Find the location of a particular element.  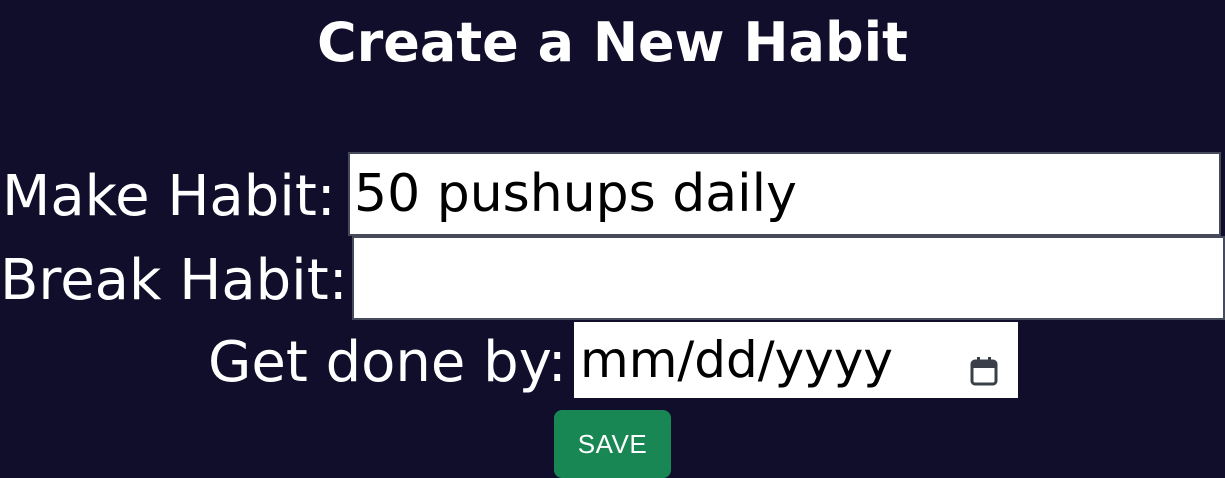

done-by-date-input: mm/dd/yyyy is located at coordinates (796, 360).